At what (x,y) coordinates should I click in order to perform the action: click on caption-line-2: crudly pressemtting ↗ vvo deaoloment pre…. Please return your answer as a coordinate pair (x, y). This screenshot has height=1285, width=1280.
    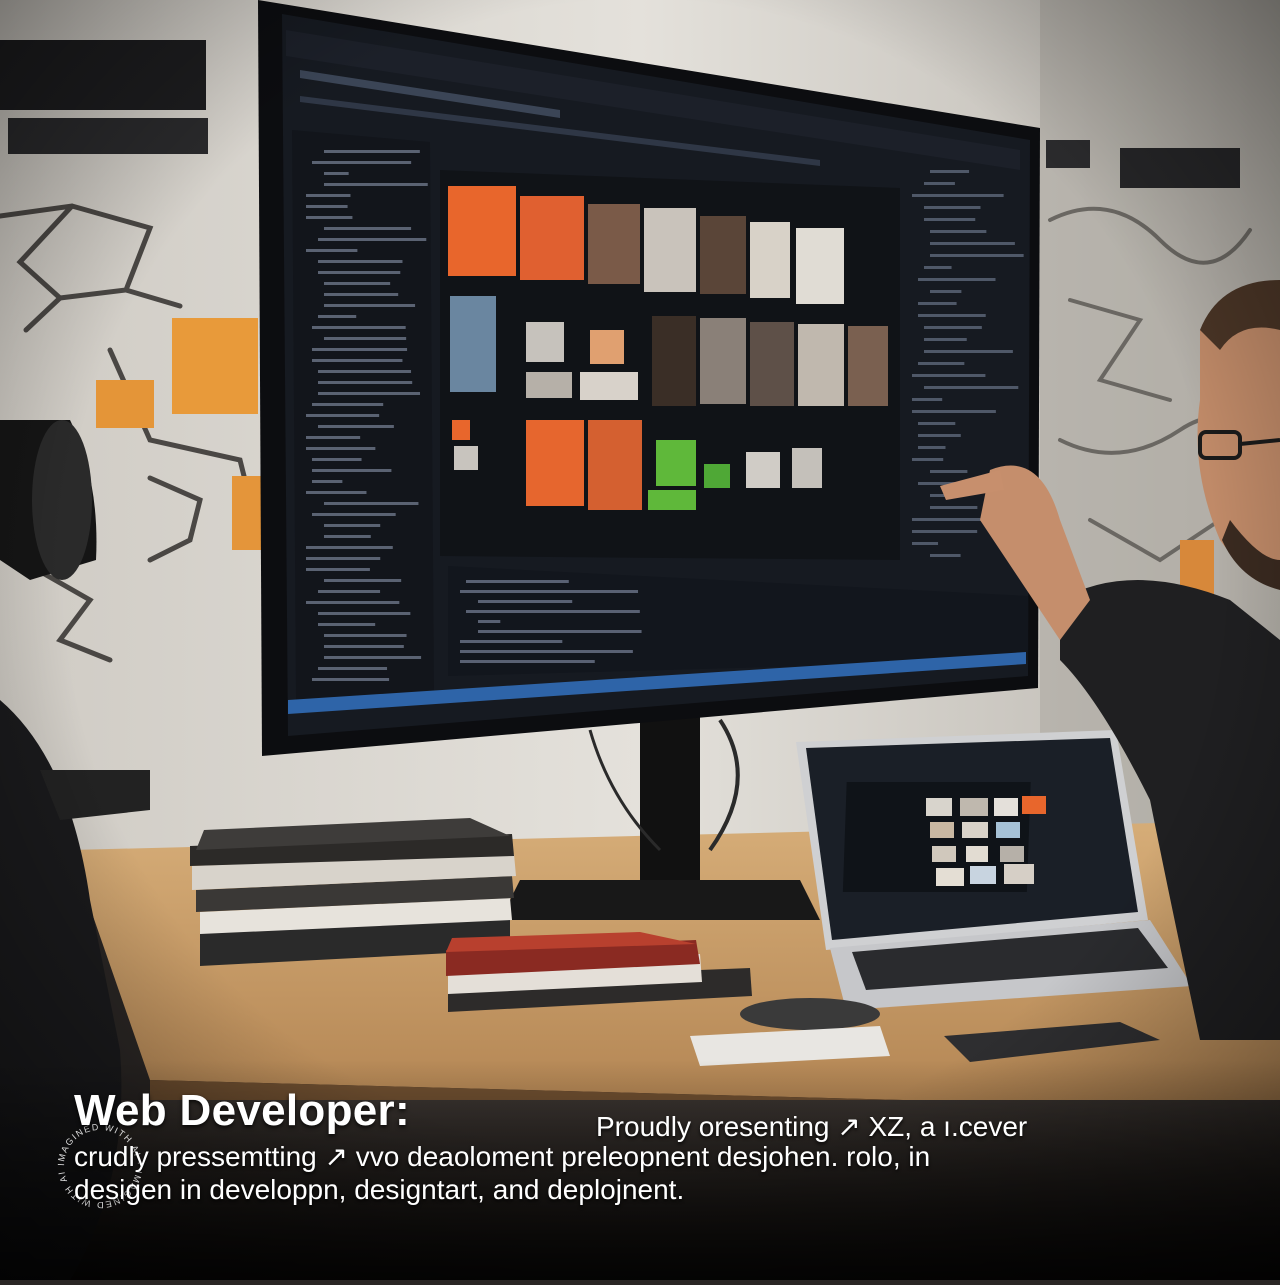
    Looking at the image, I should click on (502, 1156).